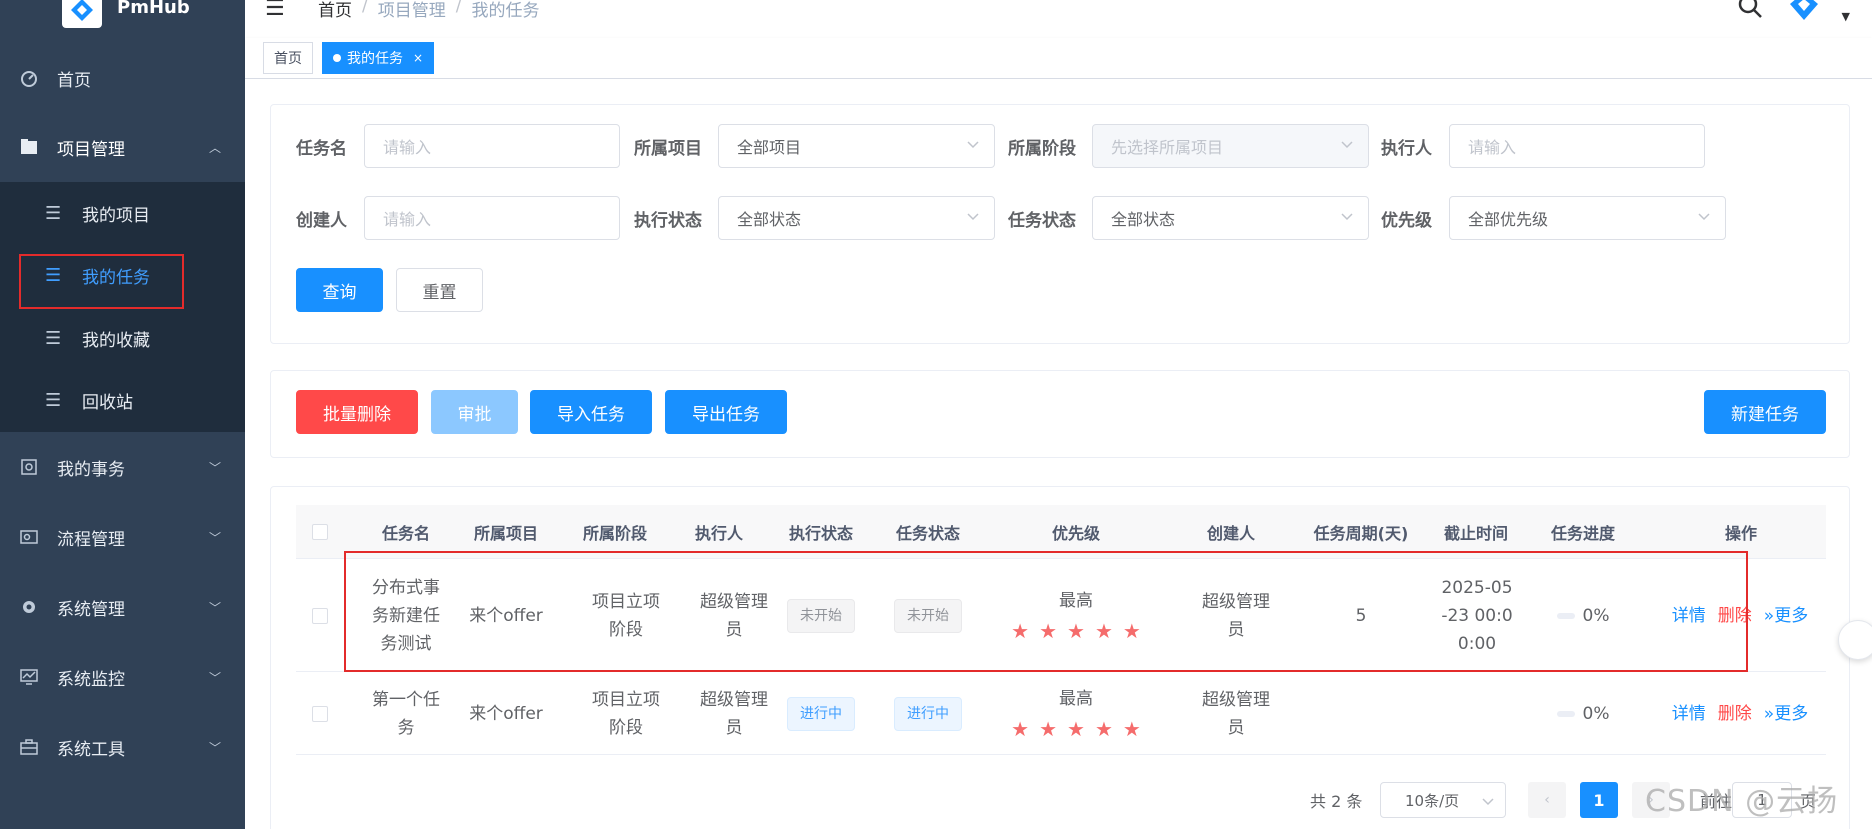 The image size is (1872, 829). I want to click on sidebar-item-my-favorites: ☰ 我的收藏, so click(122, 338).